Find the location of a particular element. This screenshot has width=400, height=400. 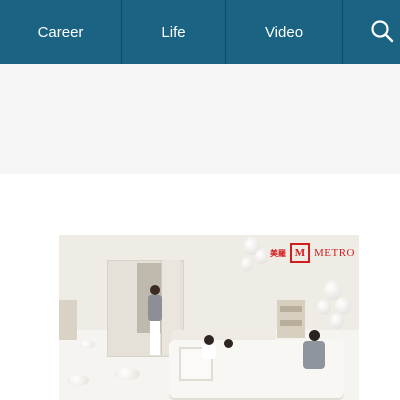

nav-item-label: Career is located at coordinates (60, 32).